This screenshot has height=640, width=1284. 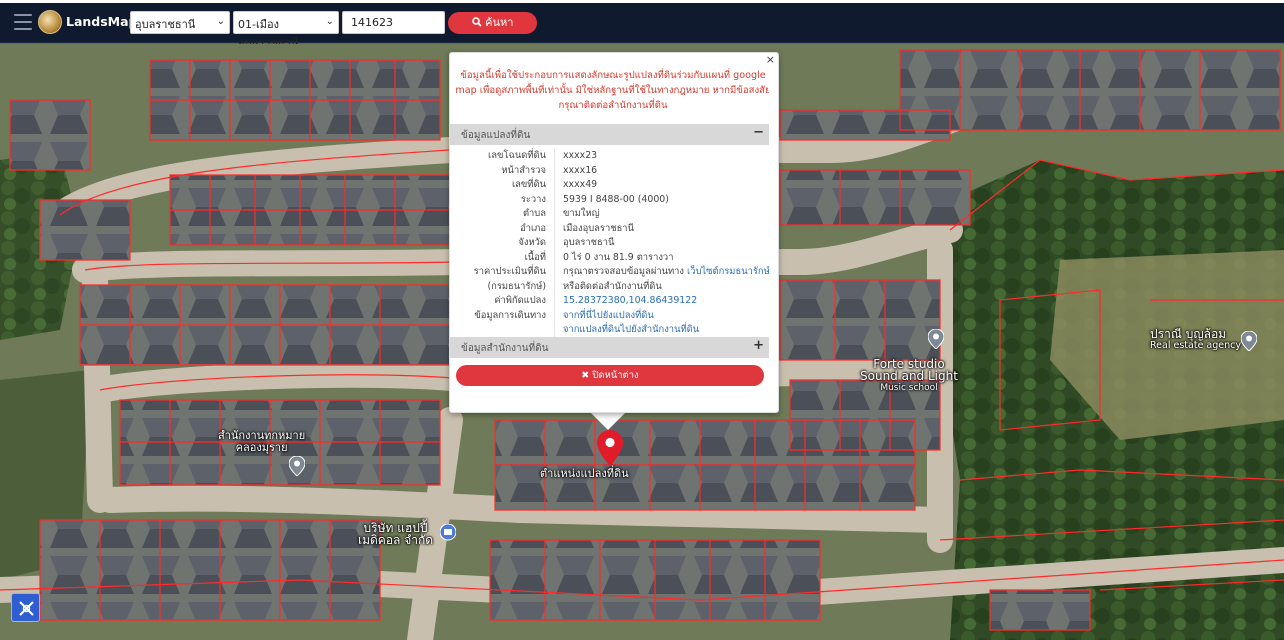 What do you see at coordinates (608, 421) in the screenshot?
I see `popup-pointer` at bounding box center [608, 421].